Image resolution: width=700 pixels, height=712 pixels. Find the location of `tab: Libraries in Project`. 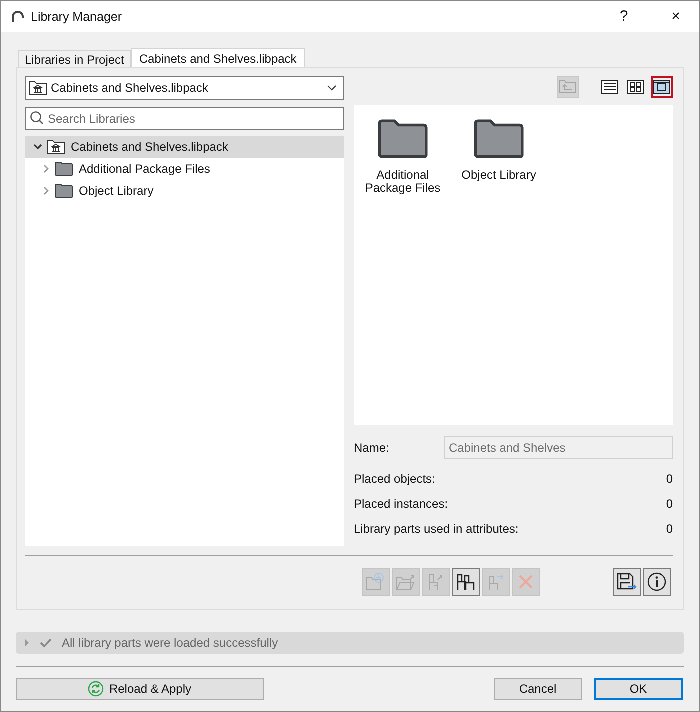

tab: Libraries in Project is located at coordinates (75, 59).